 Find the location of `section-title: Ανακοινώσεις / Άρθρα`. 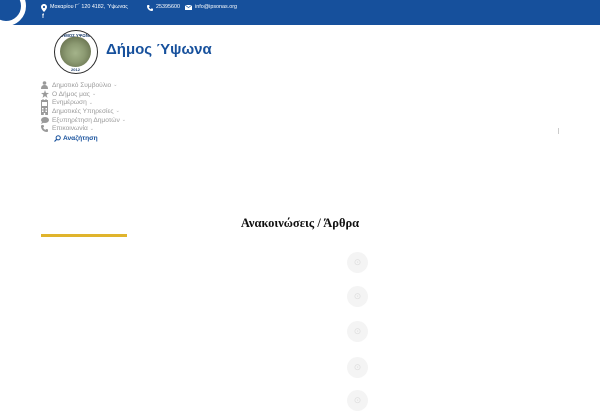

section-title: Ανακοινώσεις / Άρθρα is located at coordinates (300, 223).